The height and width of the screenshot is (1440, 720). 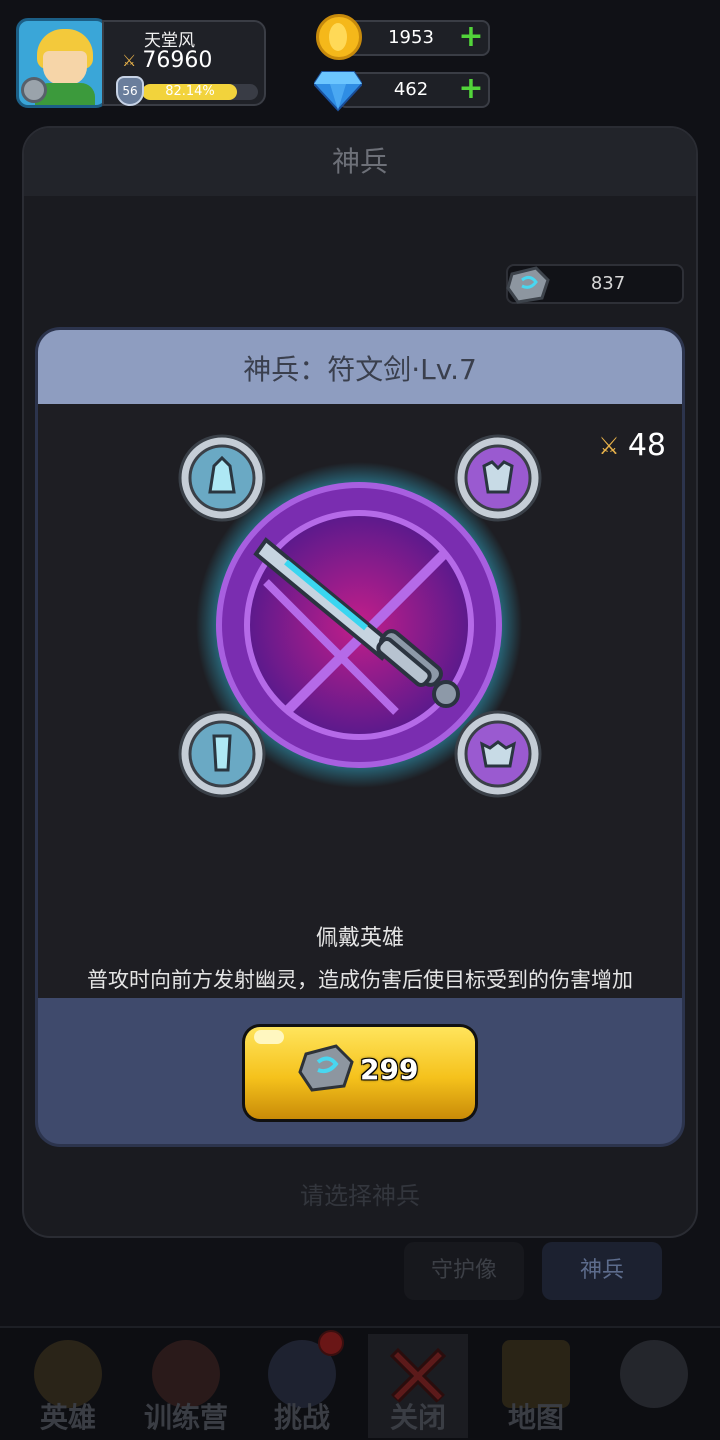 I want to click on avatar-face, so click(x=65, y=68).